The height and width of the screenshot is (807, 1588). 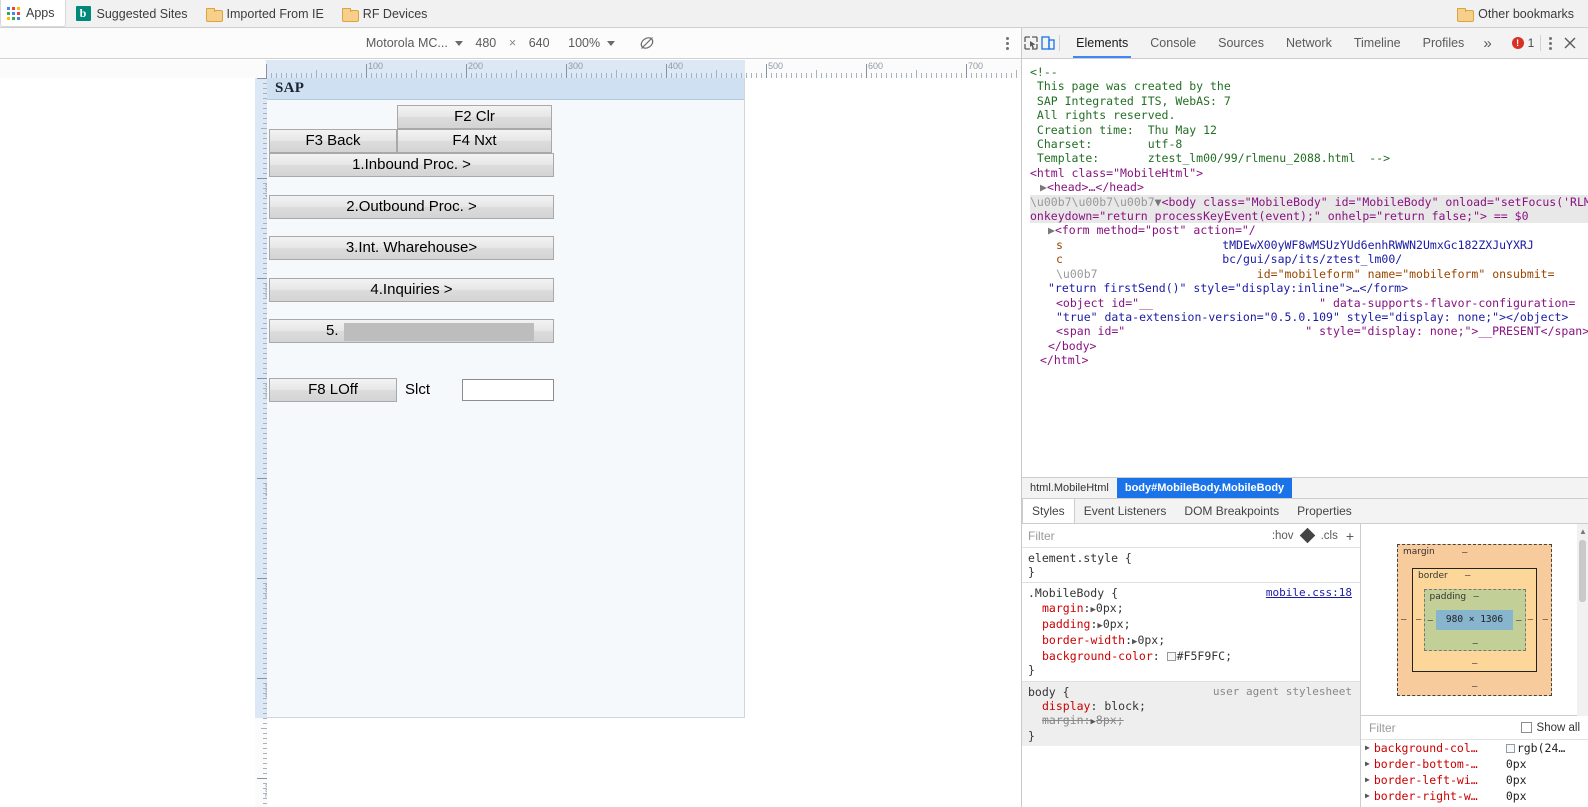 What do you see at coordinates (1194, 721) in the screenshot?
I see `declaration-margin-overridden: margin:▶8px;` at bounding box center [1194, 721].